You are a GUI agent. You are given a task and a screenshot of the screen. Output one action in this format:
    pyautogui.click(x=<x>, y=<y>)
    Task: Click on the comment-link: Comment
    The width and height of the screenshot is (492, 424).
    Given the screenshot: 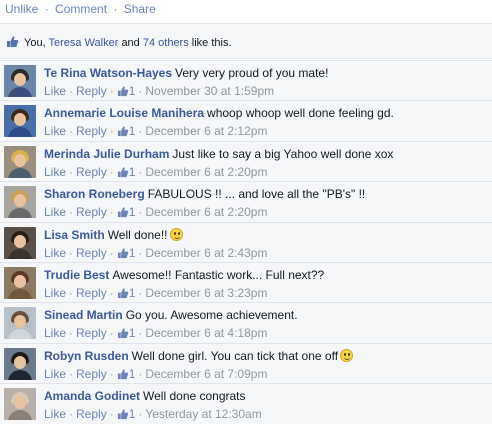 What is the action you would take?
    pyautogui.click(x=81, y=9)
    